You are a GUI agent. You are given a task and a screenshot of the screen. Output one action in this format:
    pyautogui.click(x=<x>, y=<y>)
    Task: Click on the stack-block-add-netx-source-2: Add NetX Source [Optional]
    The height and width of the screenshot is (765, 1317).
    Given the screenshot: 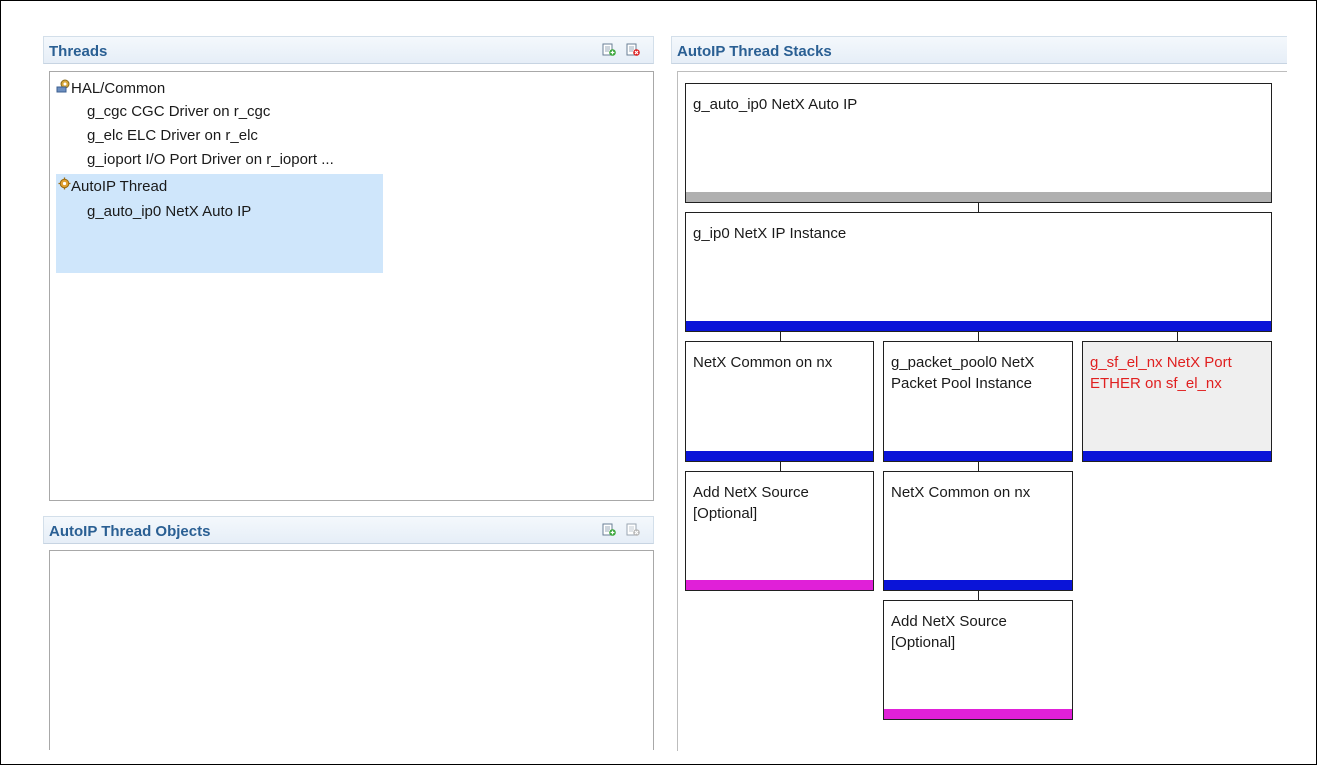 What is the action you would take?
    pyautogui.click(x=978, y=660)
    